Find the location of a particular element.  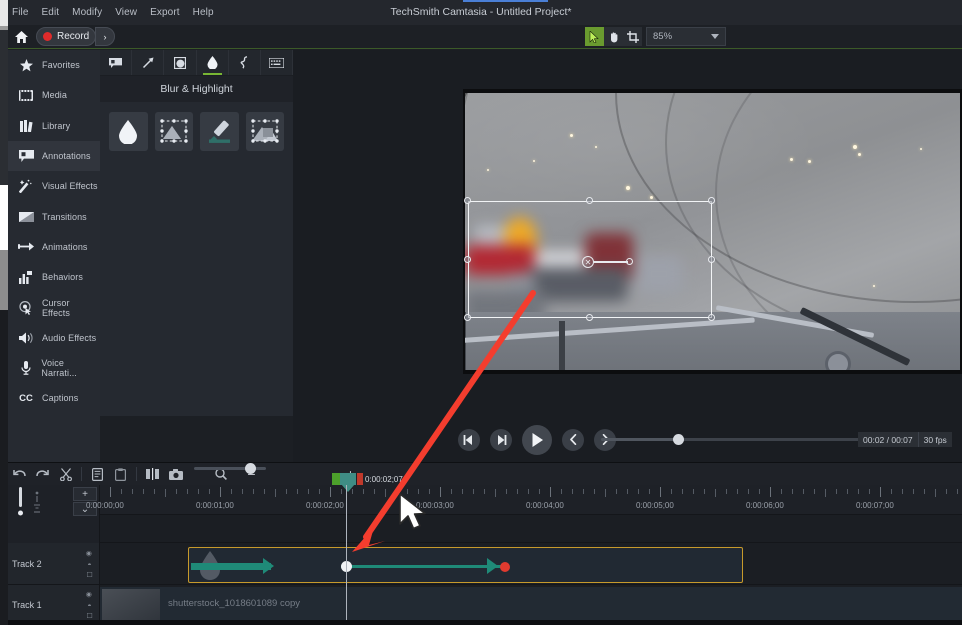

sidebar-item-animations: Animations is located at coordinates (54, 247).